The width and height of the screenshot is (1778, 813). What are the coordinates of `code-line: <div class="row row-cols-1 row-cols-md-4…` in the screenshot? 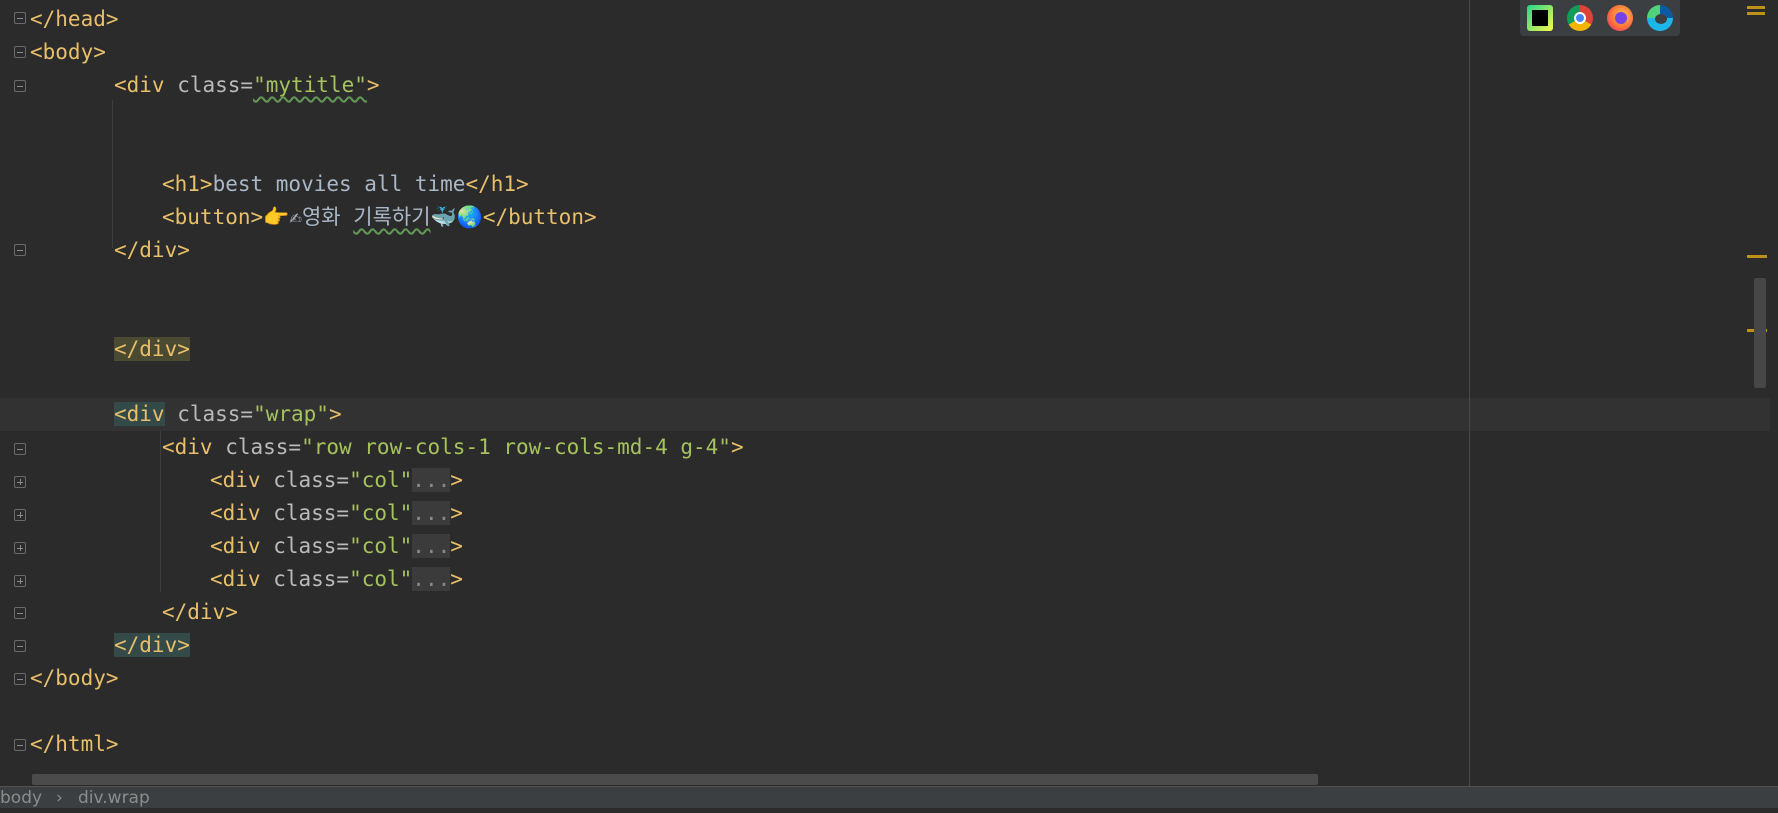 It's located at (453, 447).